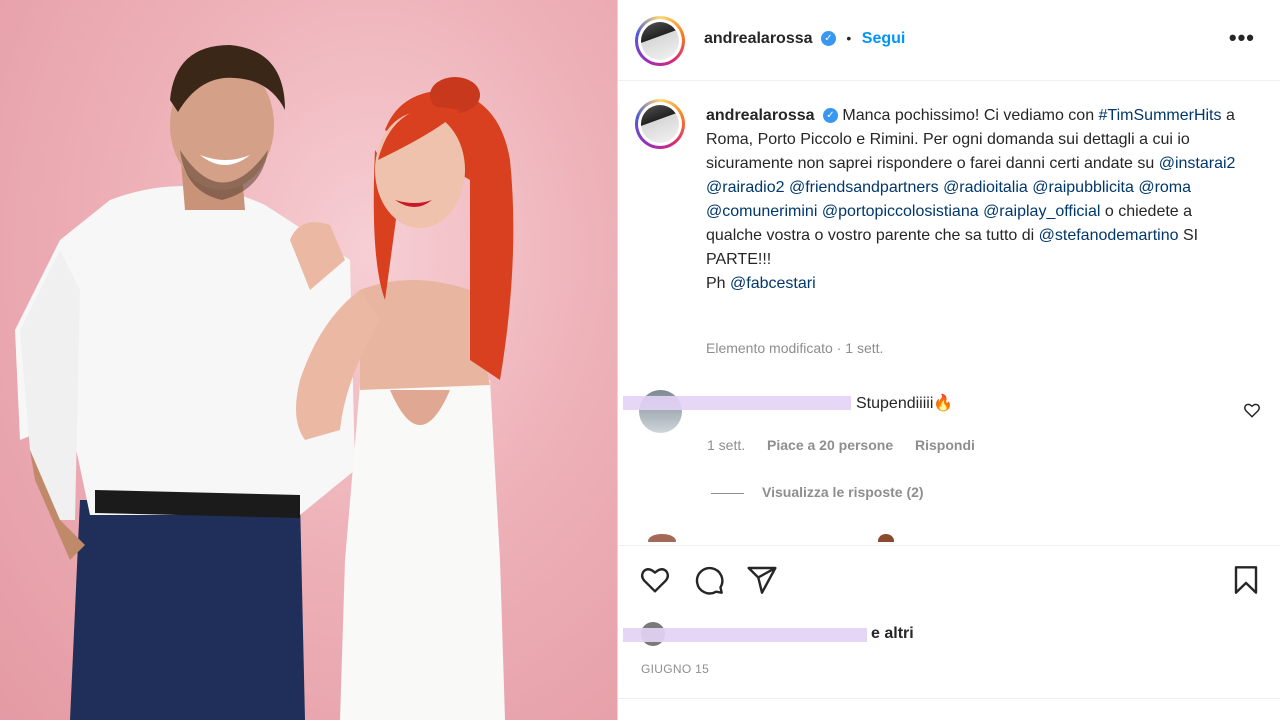 The width and height of the screenshot is (1280, 721). I want to click on comment-time: 1 sett., so click(726, 445).